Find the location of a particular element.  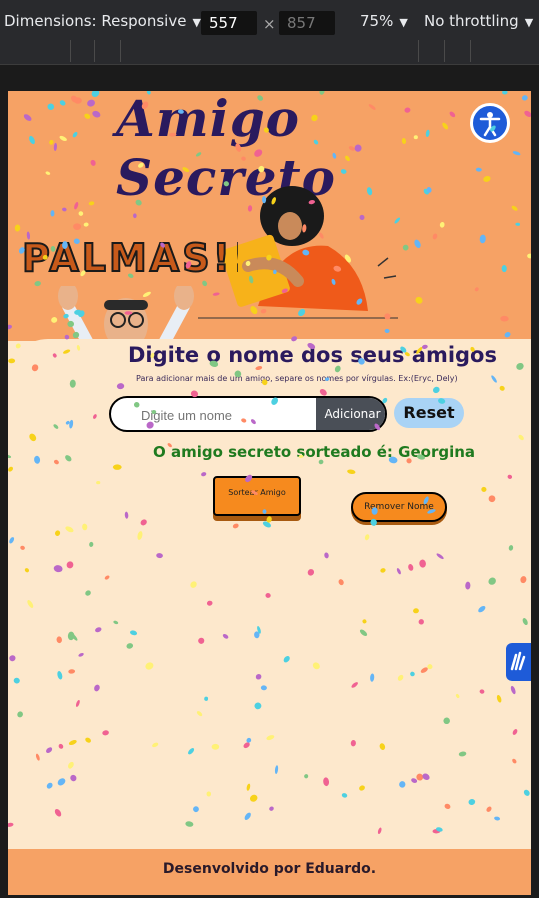

accessibility-button is located at coordinates (490, 123).